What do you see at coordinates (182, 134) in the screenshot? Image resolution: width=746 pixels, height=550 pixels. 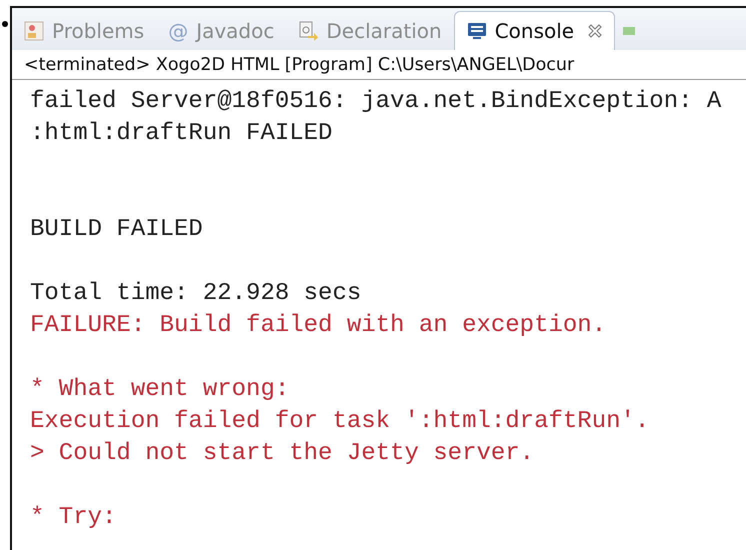 I see `output-line: :html:draftRun FAILED` at bounding box center [182, 134].